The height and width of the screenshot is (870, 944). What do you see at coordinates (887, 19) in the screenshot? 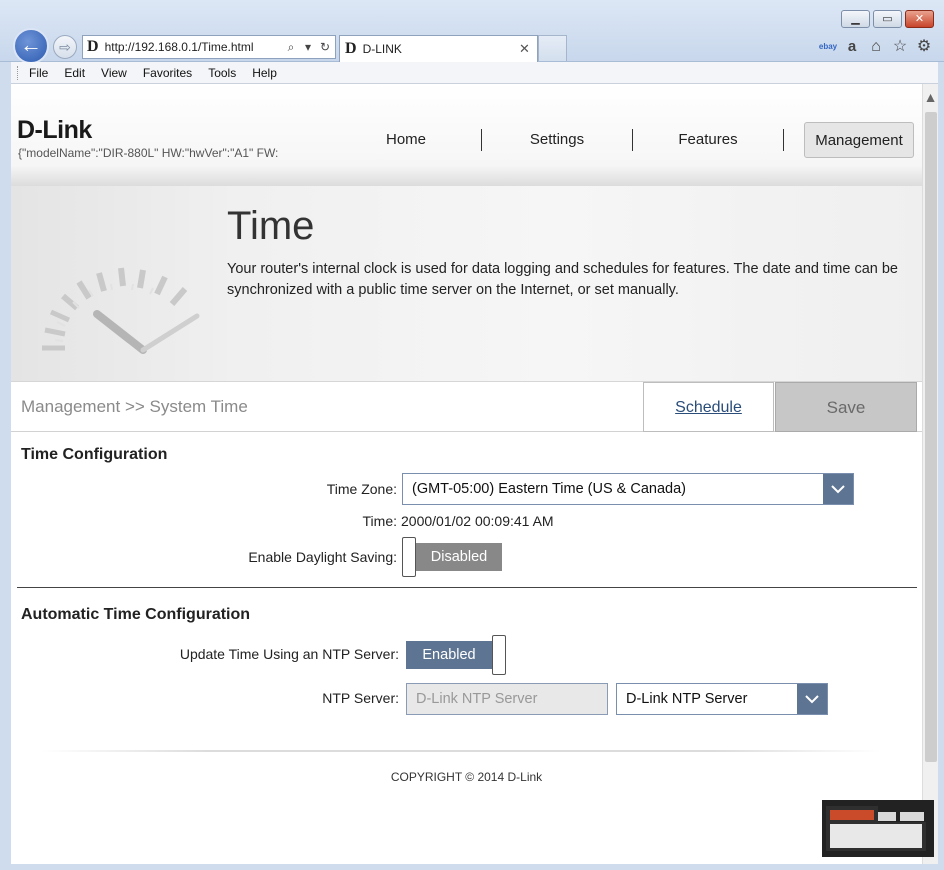
I see `maximize-button: ▭` at bounding box center [887, 19].